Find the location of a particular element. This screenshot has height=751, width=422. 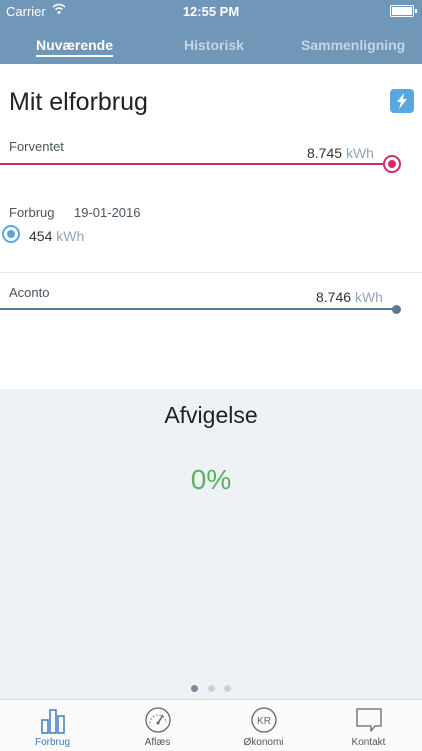

status-bar: Carrier 12:55 PM is located at coordinates (211, 11).